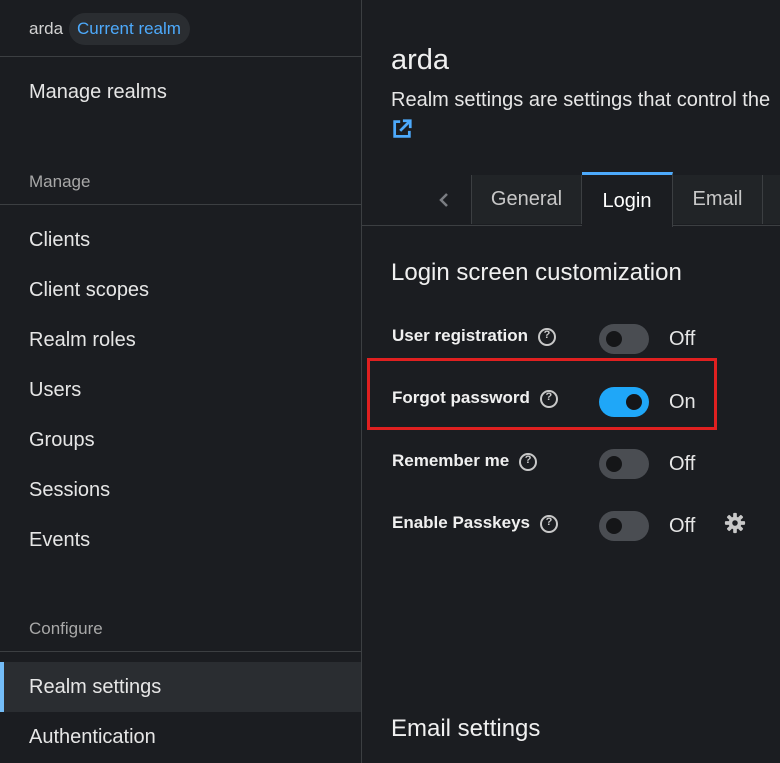  What do you see at coordinates (180, 440) in the screenshot?
I see `sidebar-item-groups: Groups` at bounding box center [180, 440].